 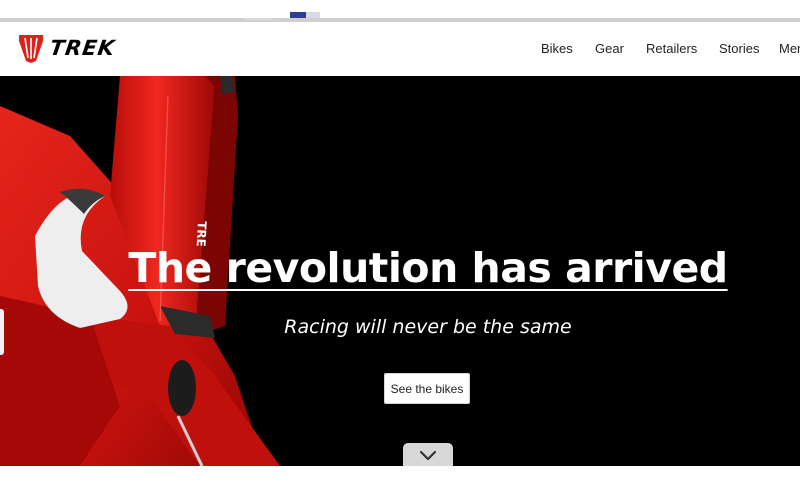 I want to click on nav-link-bikes: Bikes, so click(x=557, y=48).